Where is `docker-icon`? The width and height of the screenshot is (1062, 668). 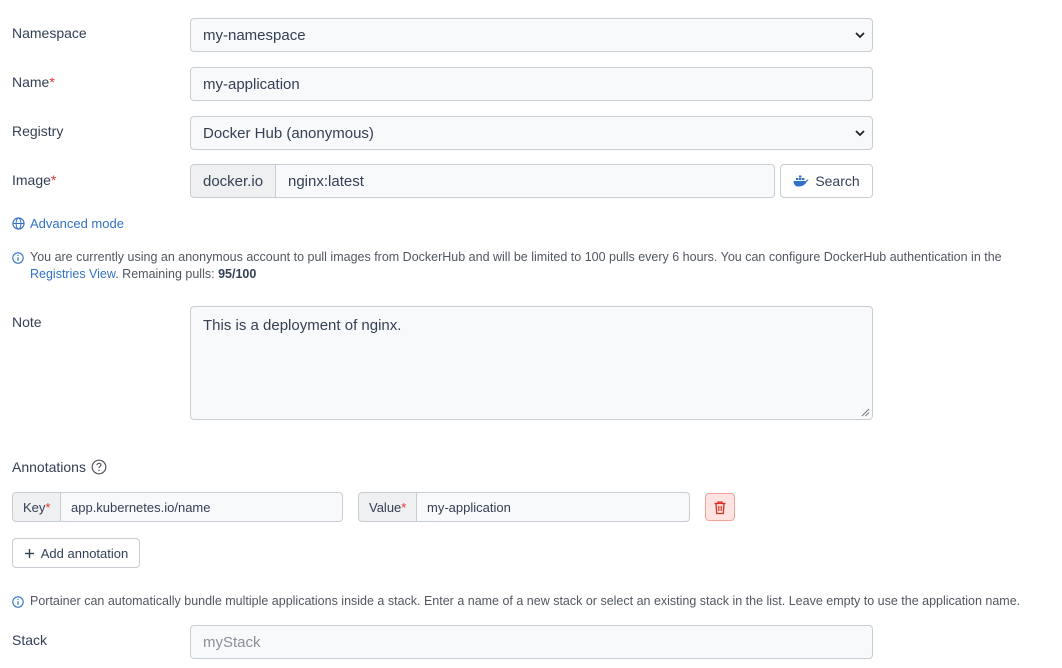 docker-icon is located at coordinates (801, 181).